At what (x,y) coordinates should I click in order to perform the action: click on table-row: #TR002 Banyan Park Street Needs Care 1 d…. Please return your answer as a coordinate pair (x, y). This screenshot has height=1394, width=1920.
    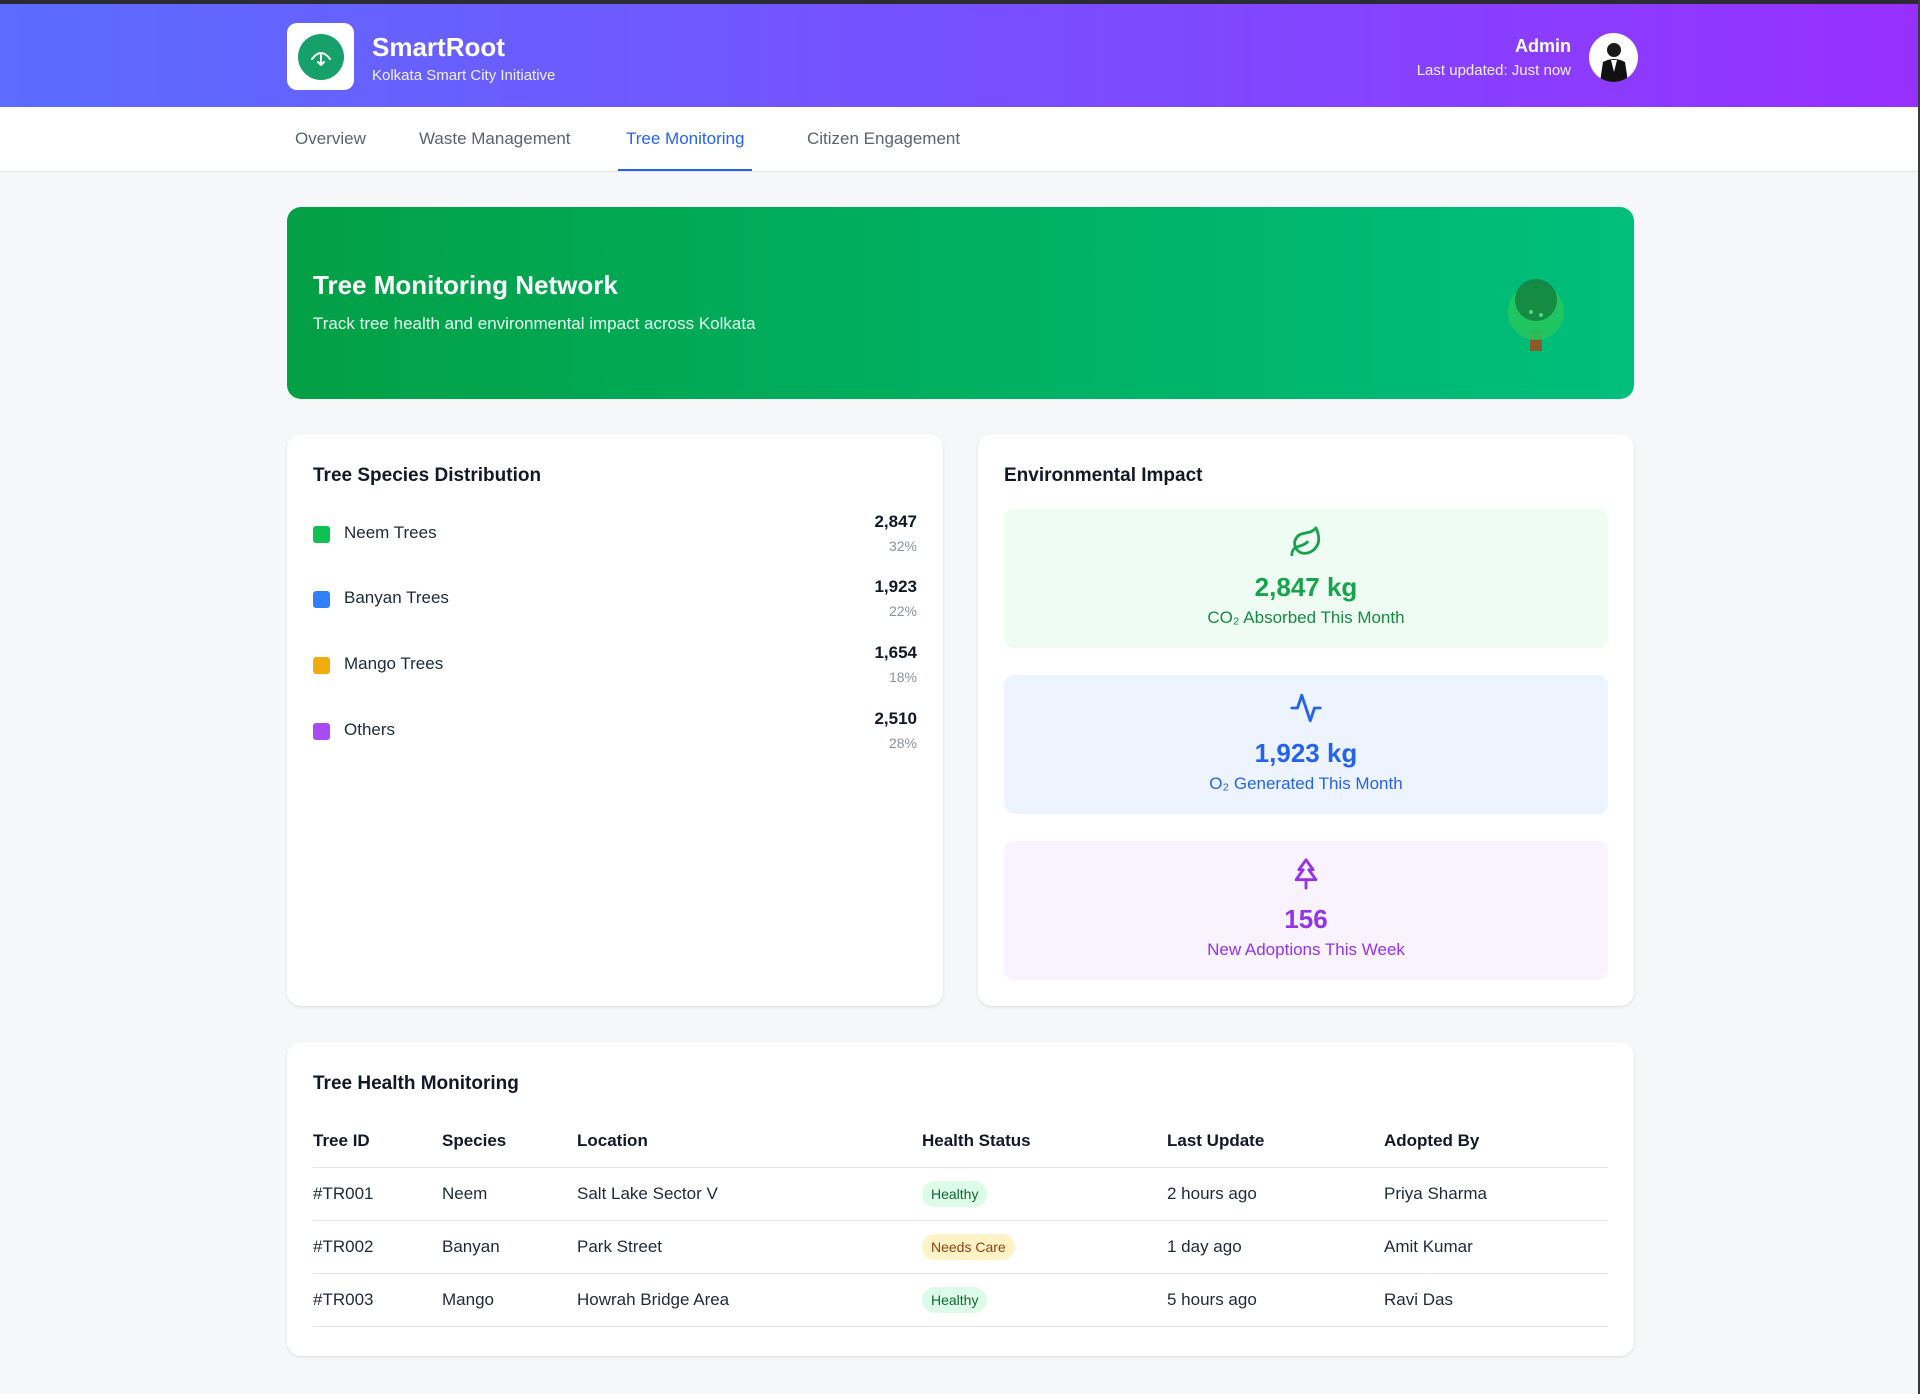
    Looking at the image, I should click on (960, 1247).